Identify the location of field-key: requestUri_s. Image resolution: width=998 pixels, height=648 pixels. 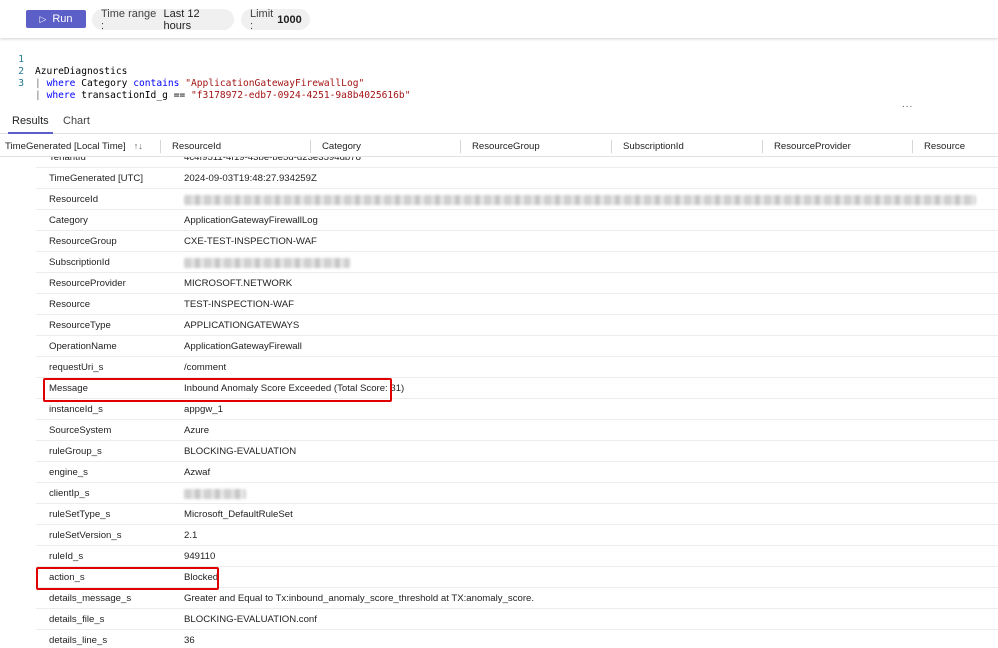
(76, 367).